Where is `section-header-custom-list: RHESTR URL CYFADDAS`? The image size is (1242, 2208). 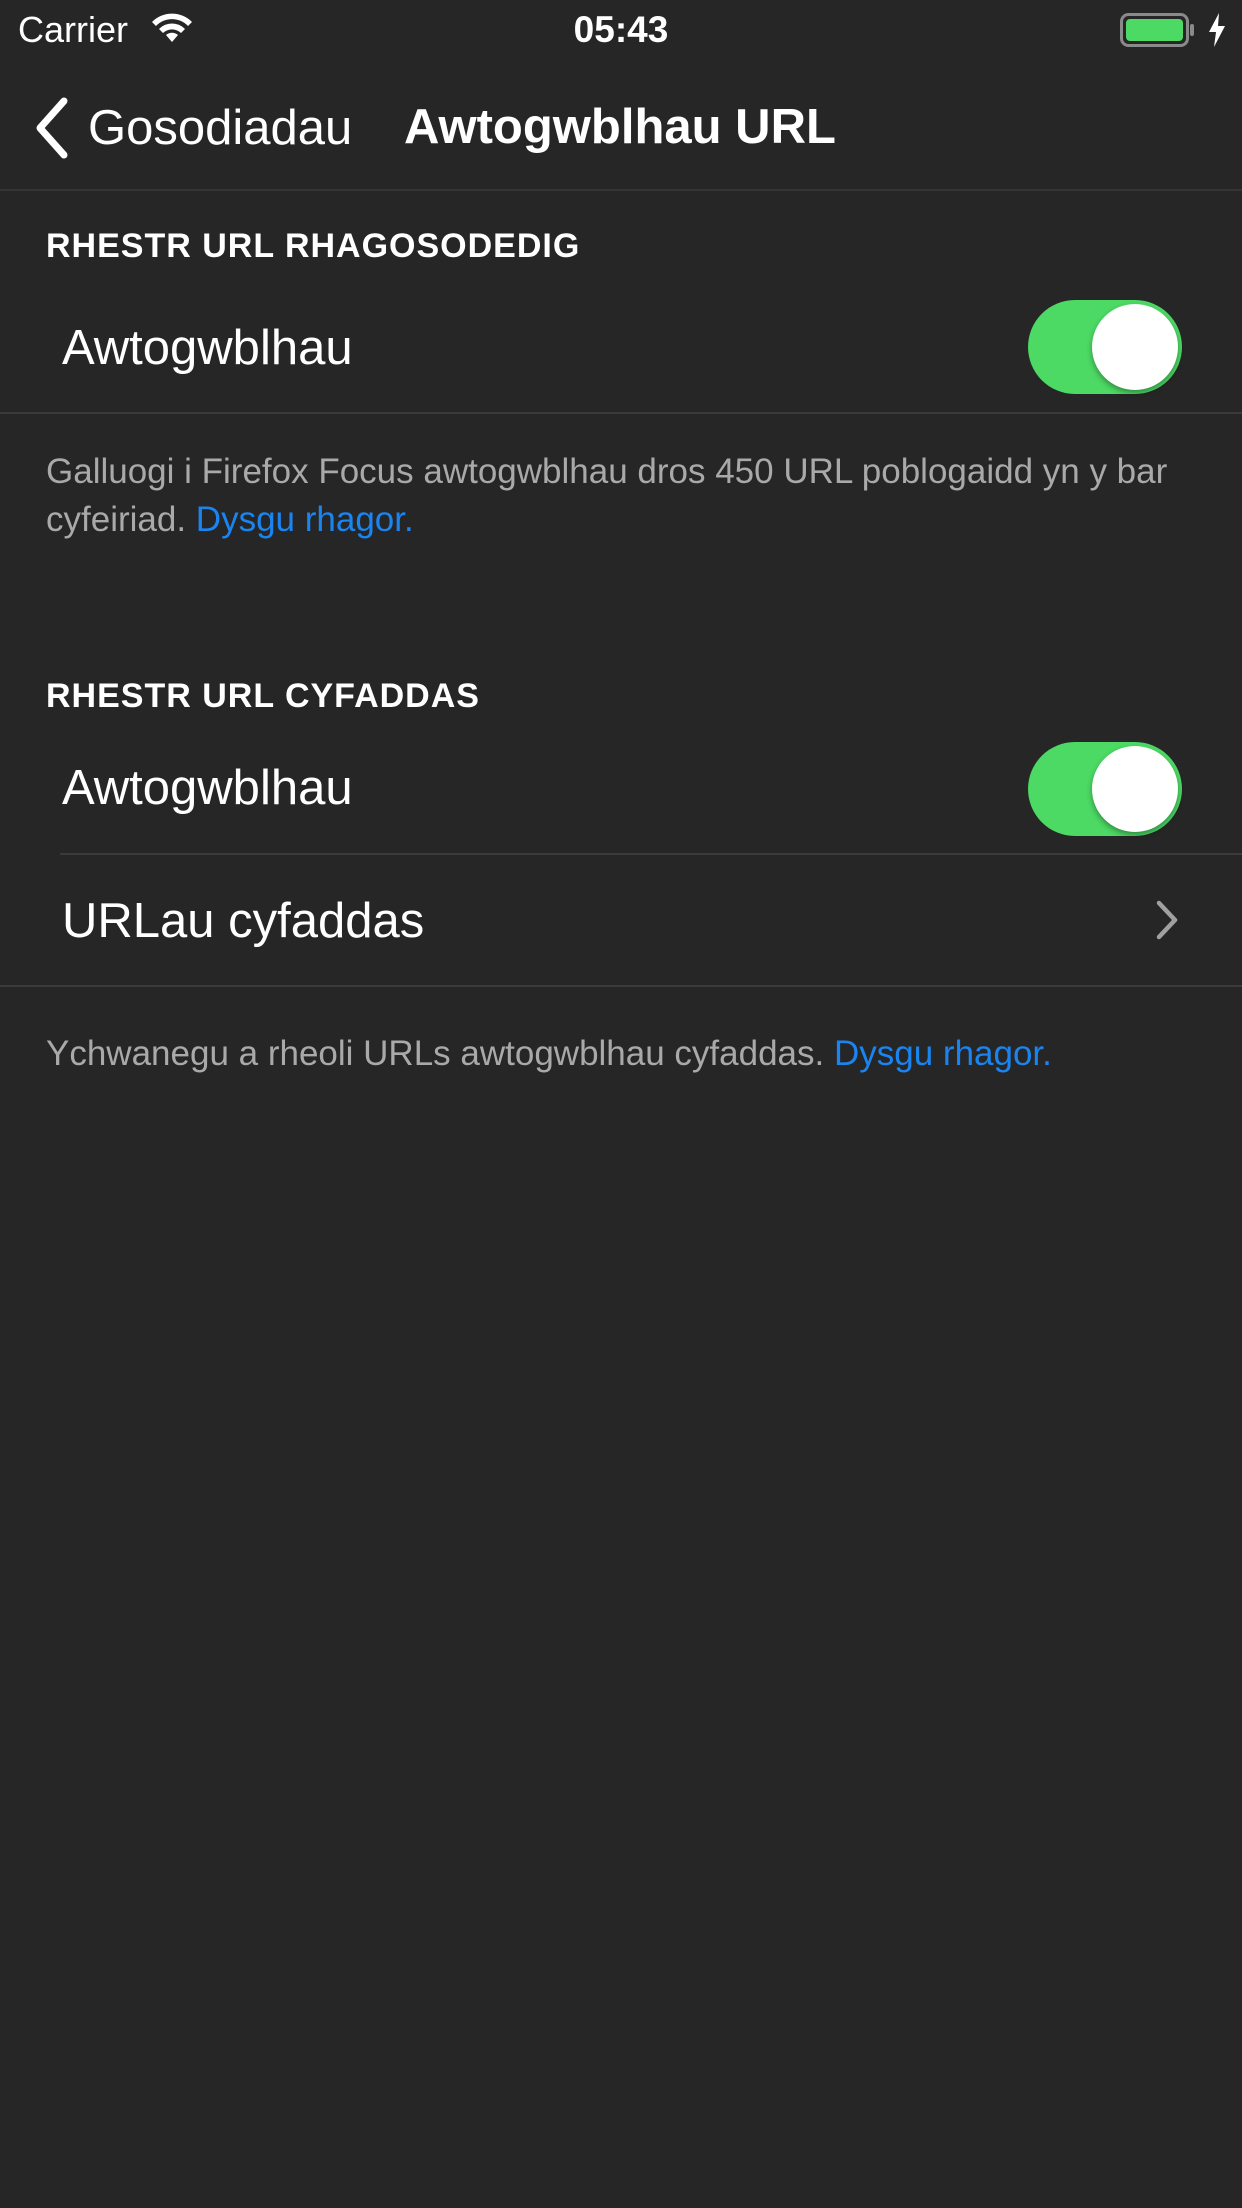
section-header-custom-list: RHESTR URL CYFADDAS is located at coordinates (263, 696).